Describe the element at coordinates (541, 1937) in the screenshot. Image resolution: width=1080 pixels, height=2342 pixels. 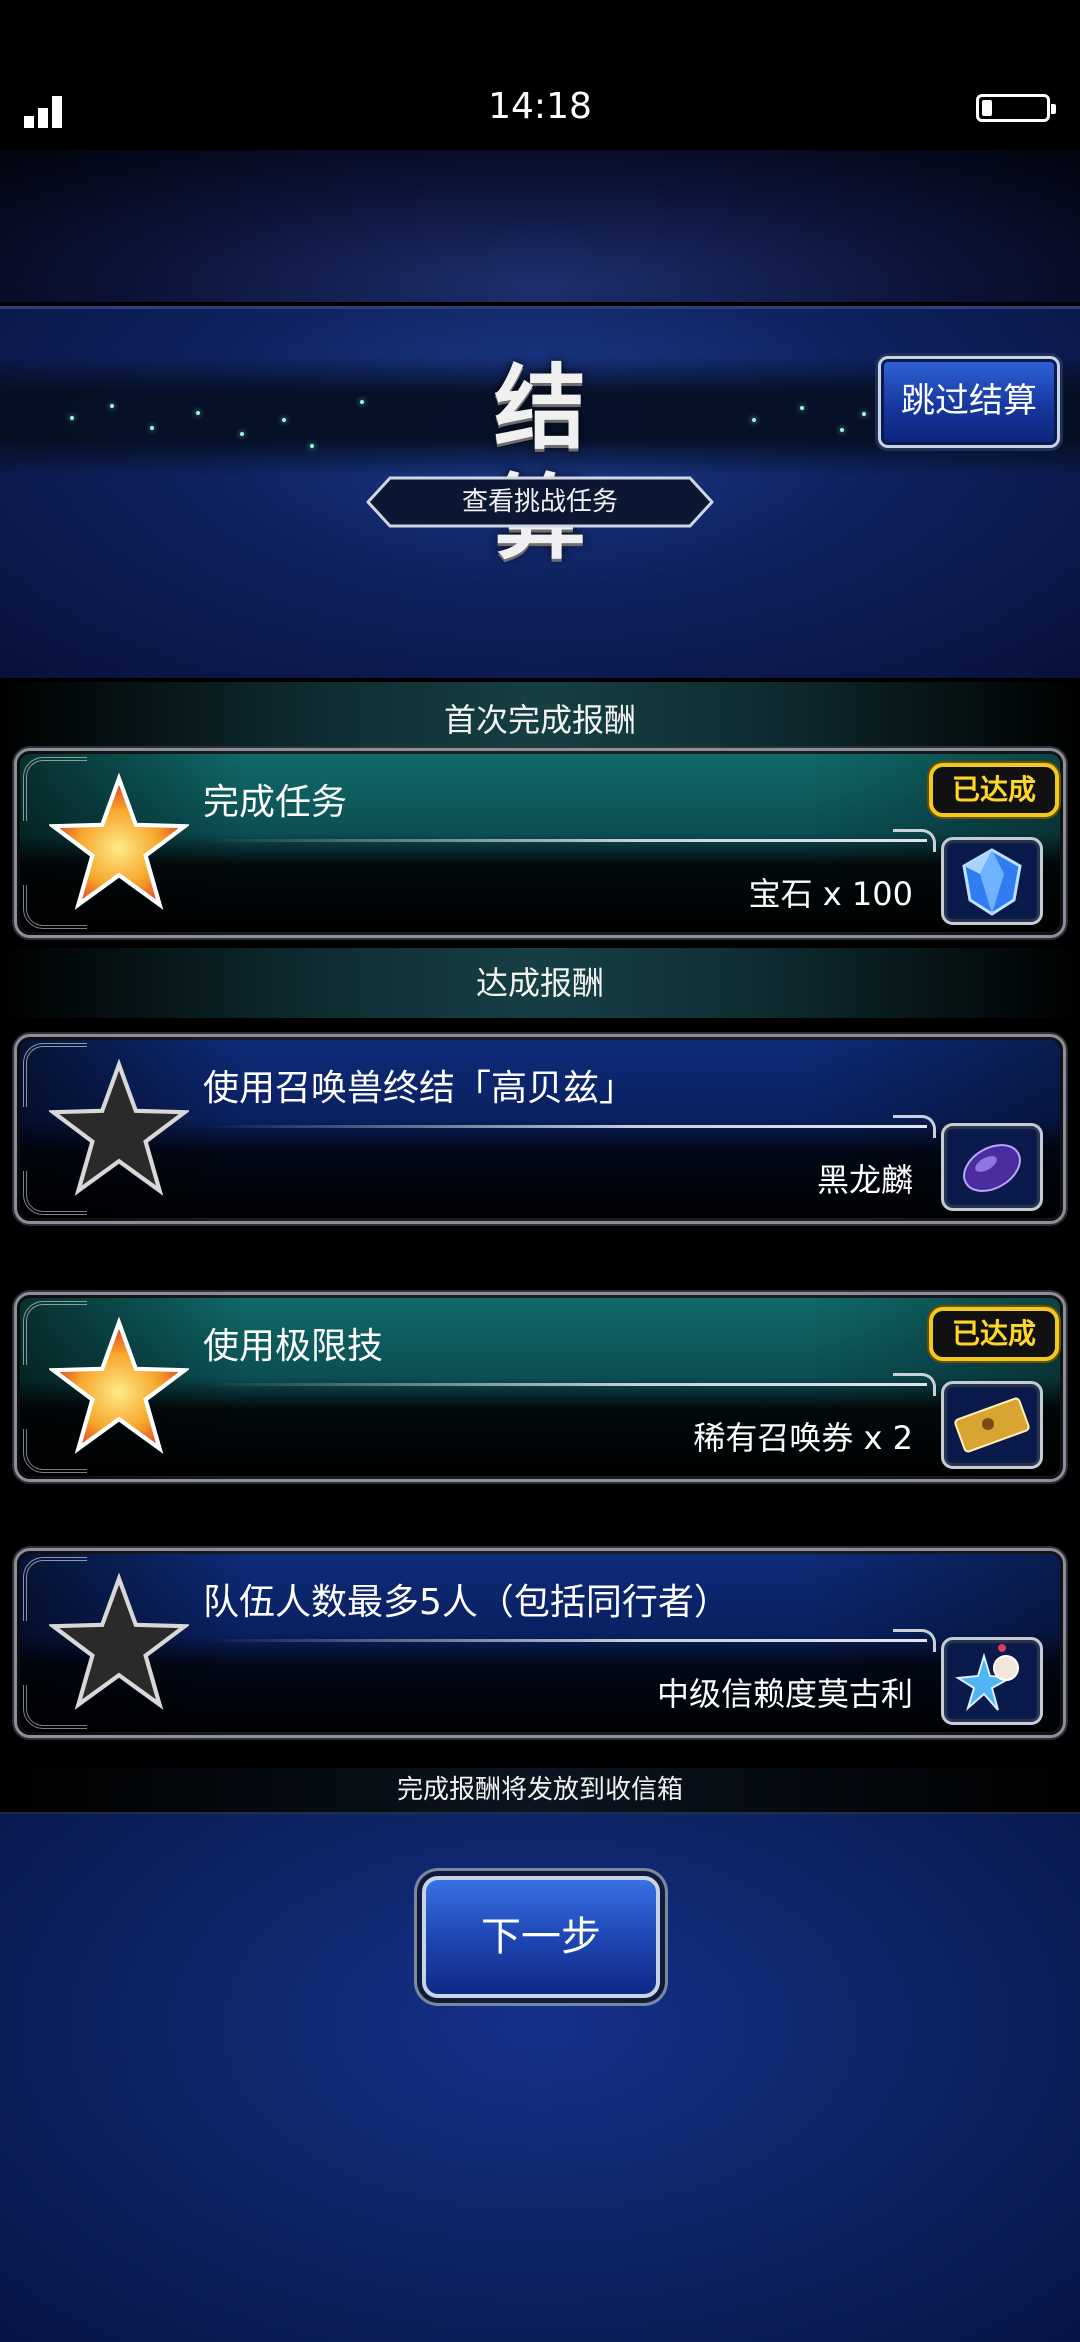
I see `next-button: 下一步` at that location.